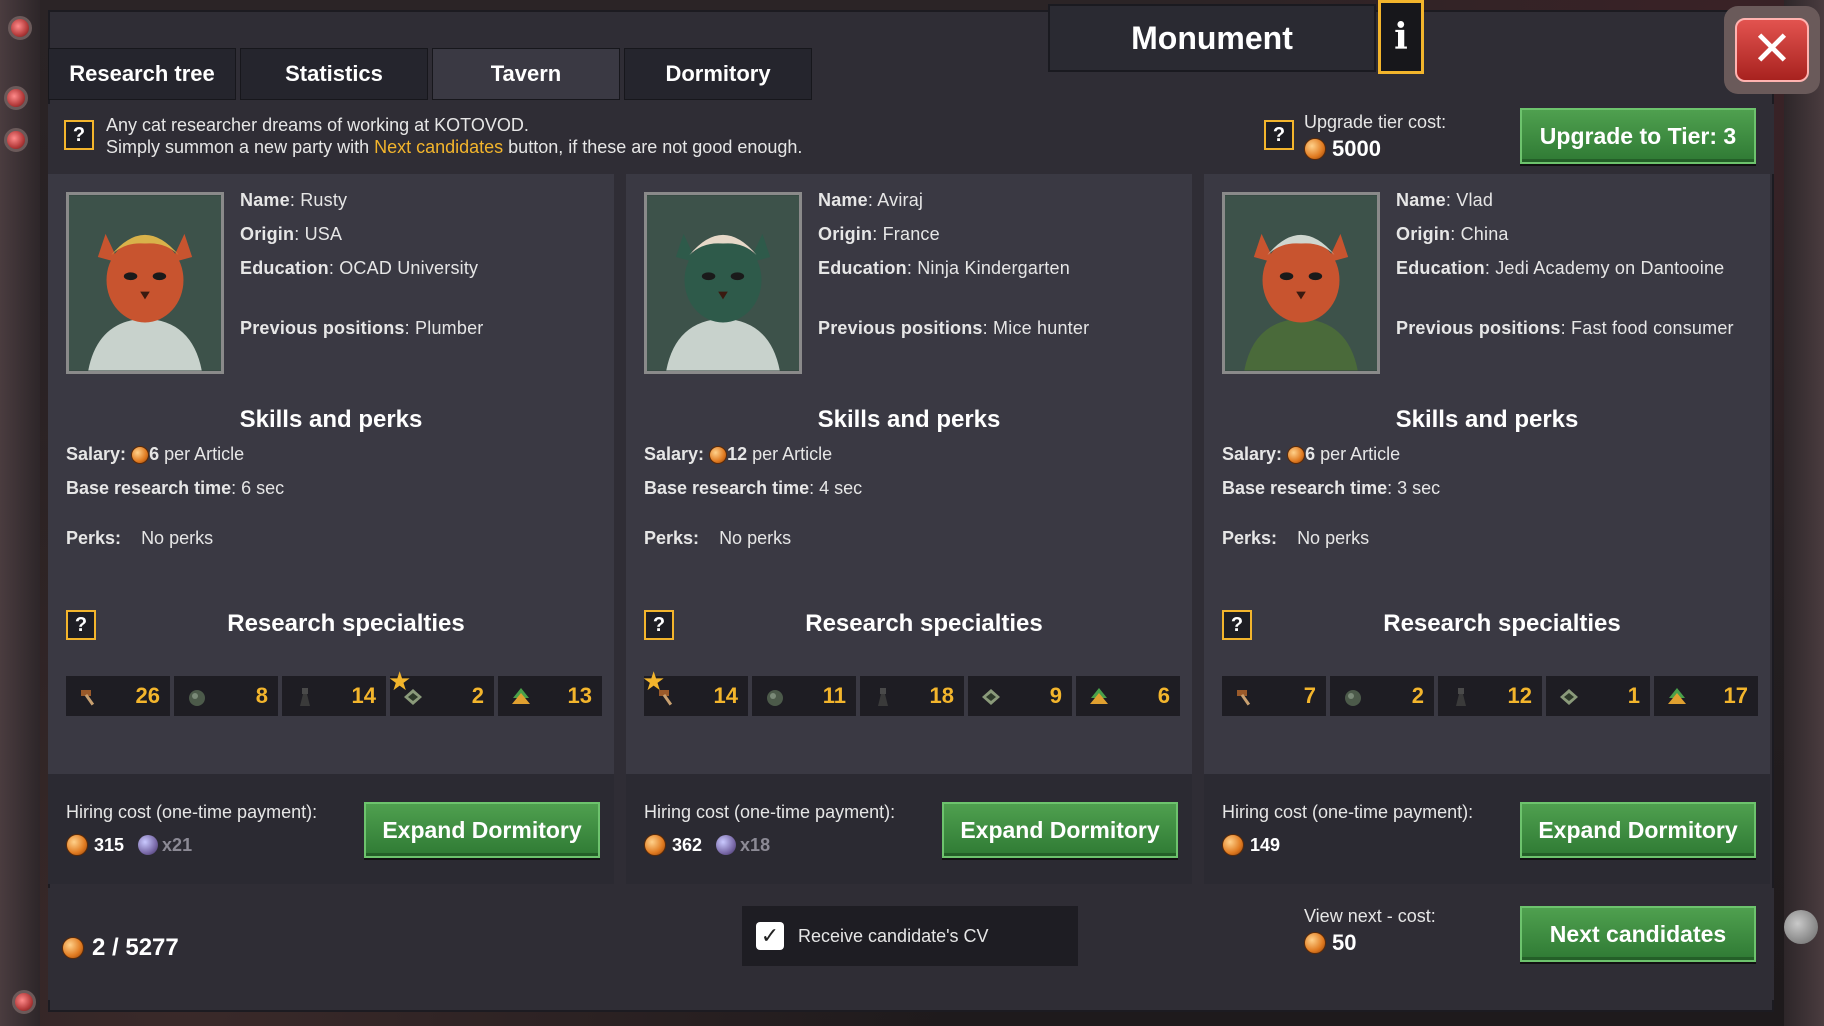 The image size is (1824, 1026). I want to click on candidate-name: Name: Aviraj, so click(871, 200).